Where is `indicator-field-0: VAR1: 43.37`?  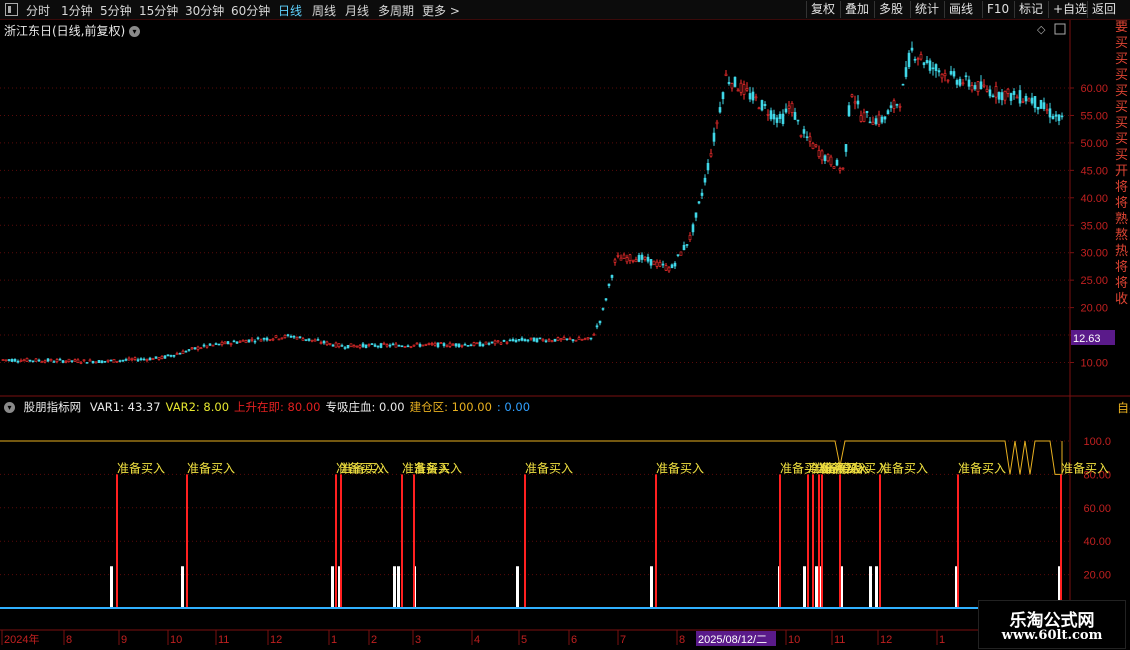
indicator-field-0: VAR1: 43.37 is located at coordinates (125, 407).